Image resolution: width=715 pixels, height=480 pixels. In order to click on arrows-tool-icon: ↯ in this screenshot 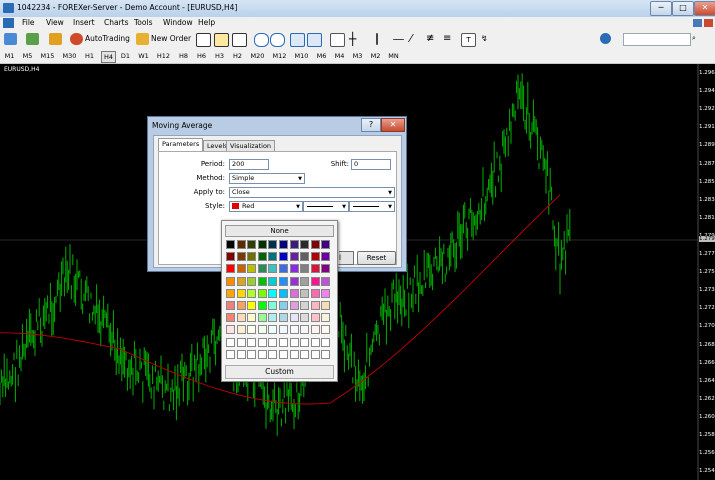, I will do `click(487, 39)`.